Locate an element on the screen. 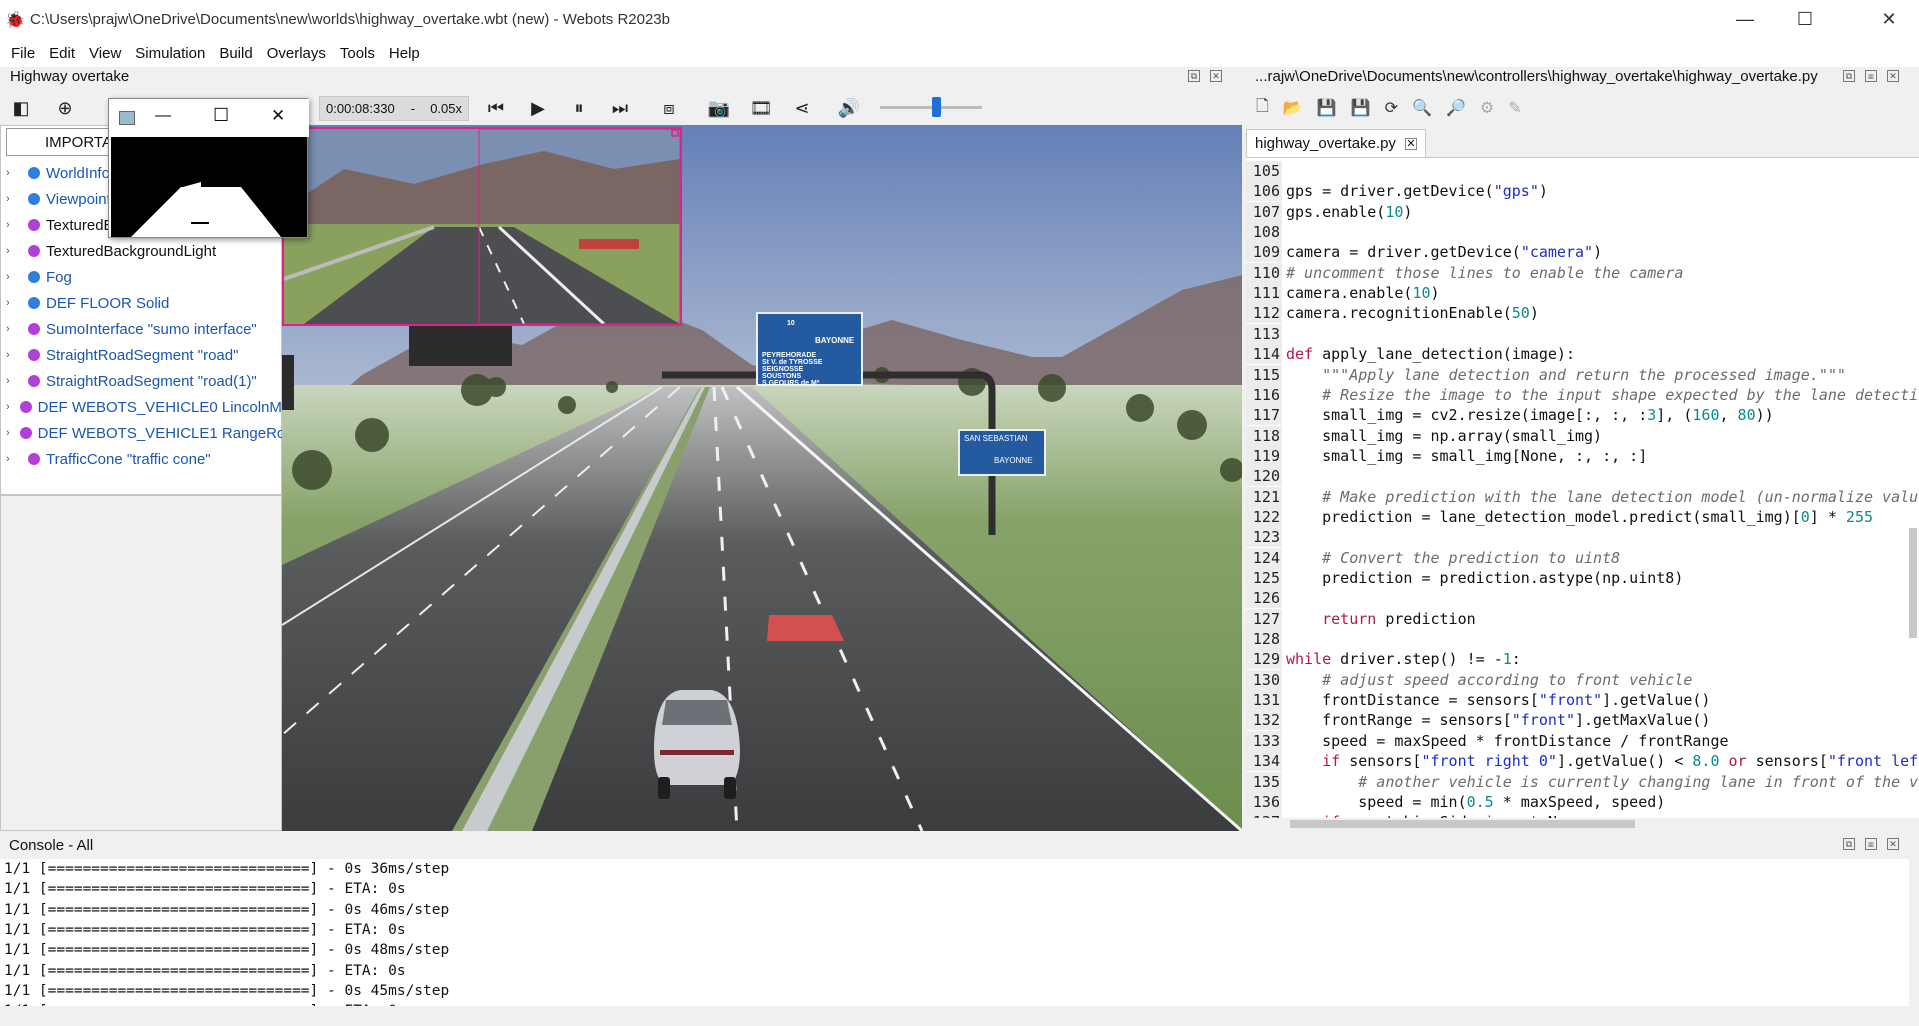 The height and width of the screenshot is (1026, 1919). code-line: 136 speed = min(0.5 * maxSpeed, speed) is located at coordinates (1582, 801).